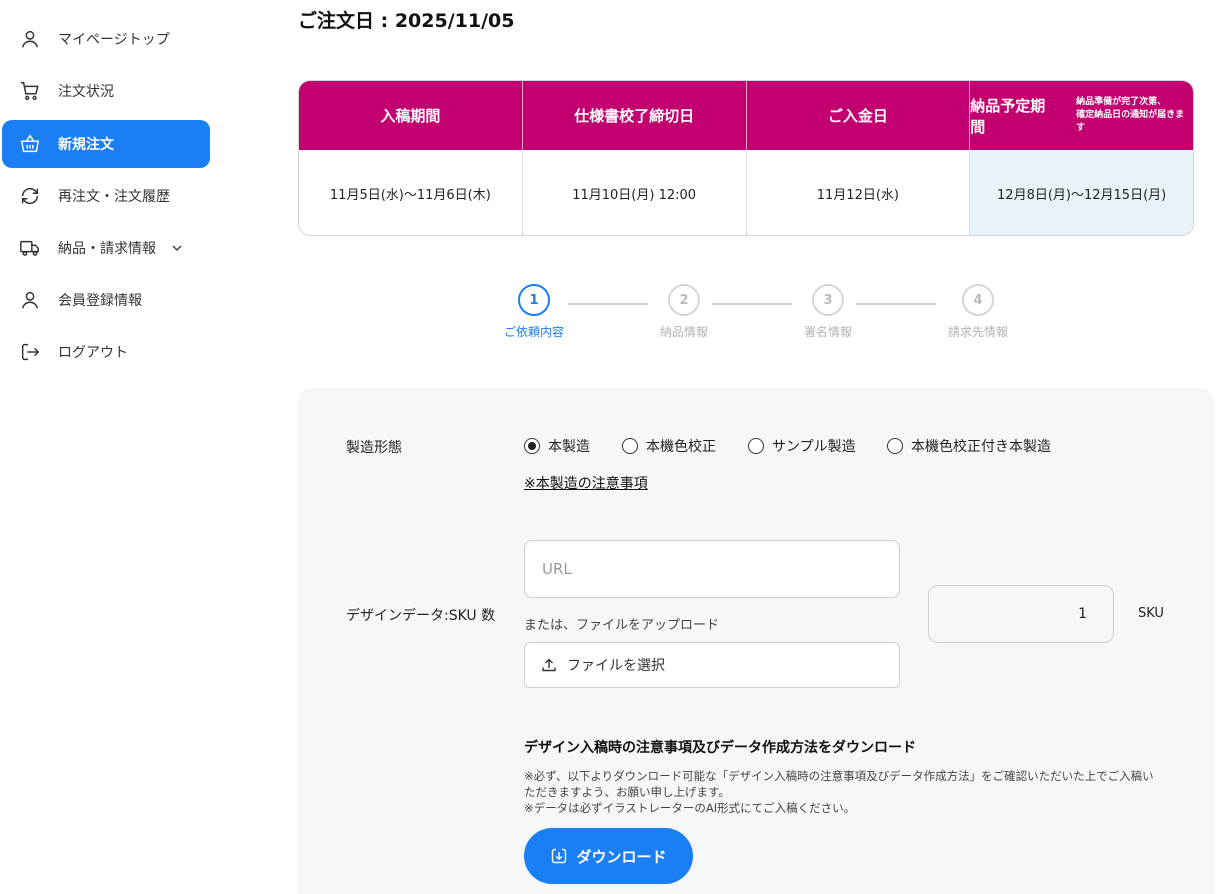 Image resolution: width=1223 pixels, height=894 pixels. I want to click on truck-icon, so click(30, 248).